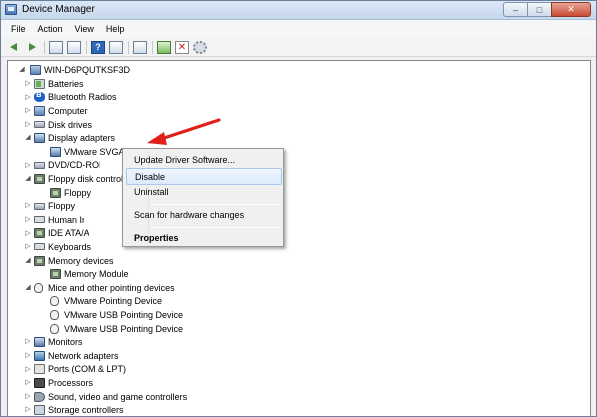  Describe the element at coordinates (571, 9) in the screenshot. I see `close-button: ✕` at that location.